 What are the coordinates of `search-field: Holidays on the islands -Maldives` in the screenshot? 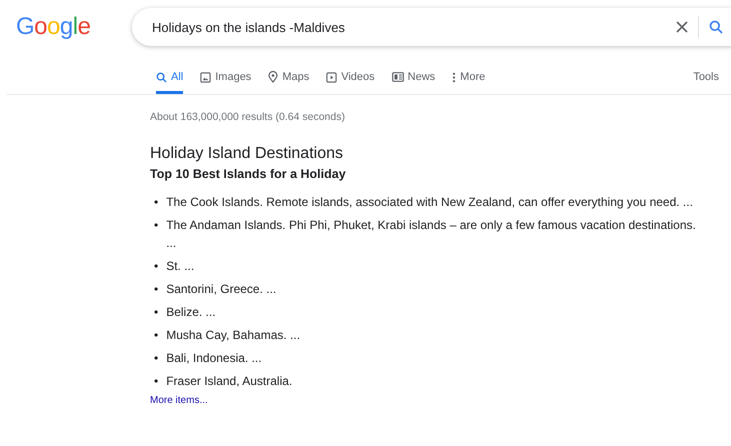 It's located at (408, 27).